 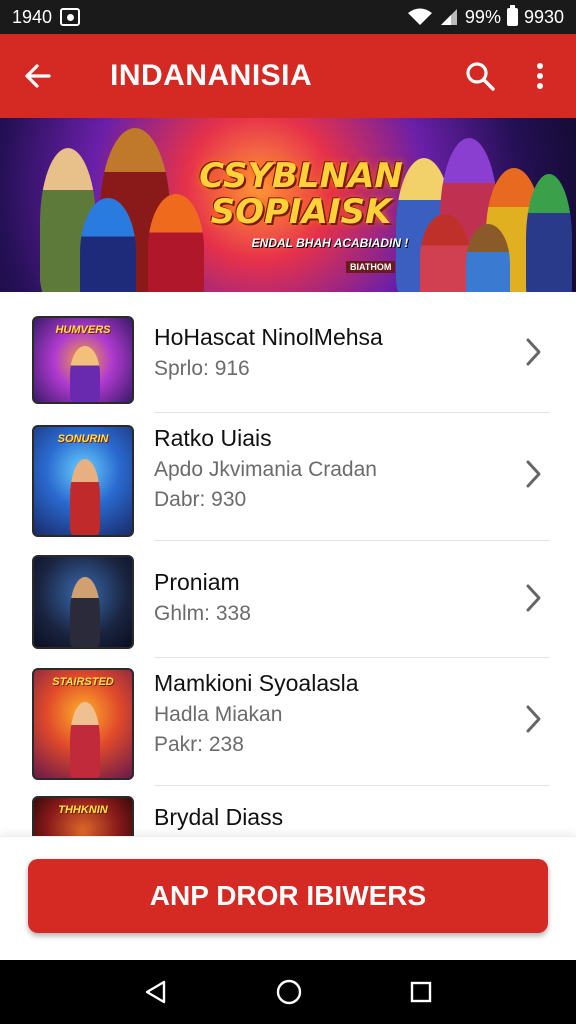 I want to click on list-item: HUMVERS HoHascat NinolMehsa Sprlo: 916, so click(x=288, y=352).